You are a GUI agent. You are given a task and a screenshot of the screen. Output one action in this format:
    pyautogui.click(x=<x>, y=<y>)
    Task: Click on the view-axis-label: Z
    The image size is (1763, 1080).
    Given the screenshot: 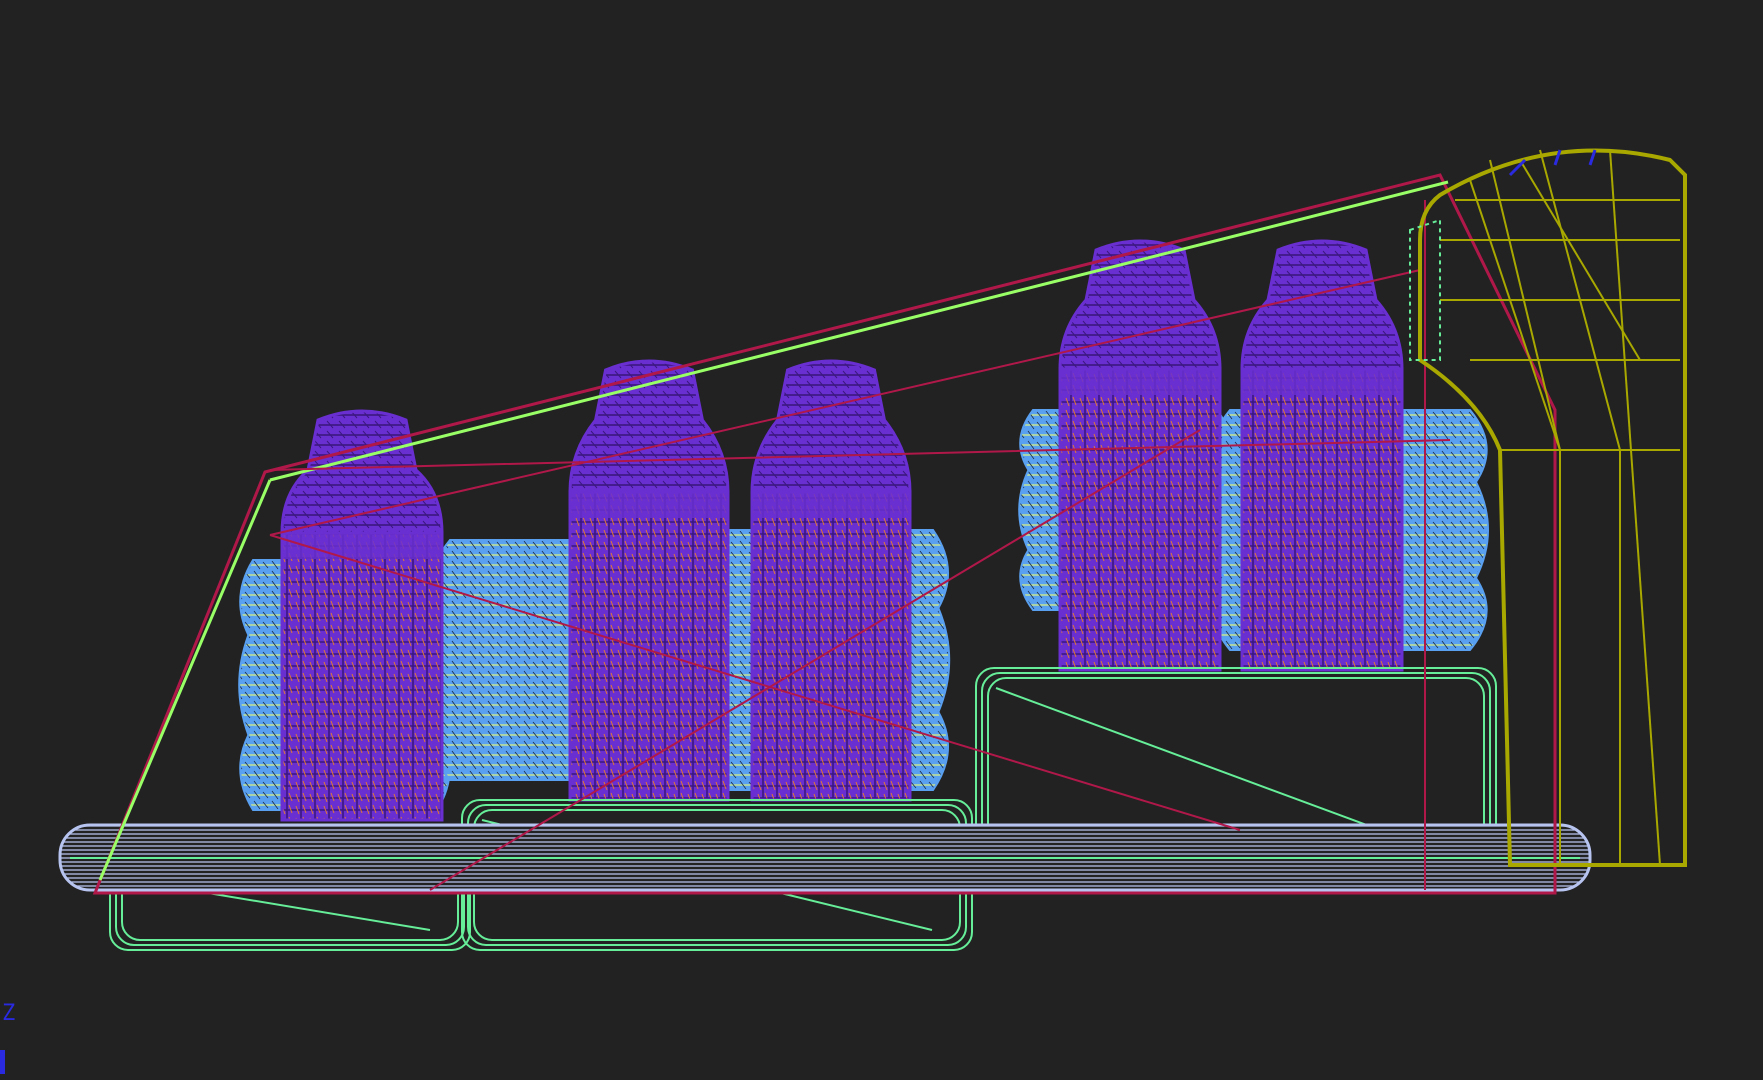 What is the action you would take?
    pyautogui.click(x=9, y=1013)
    